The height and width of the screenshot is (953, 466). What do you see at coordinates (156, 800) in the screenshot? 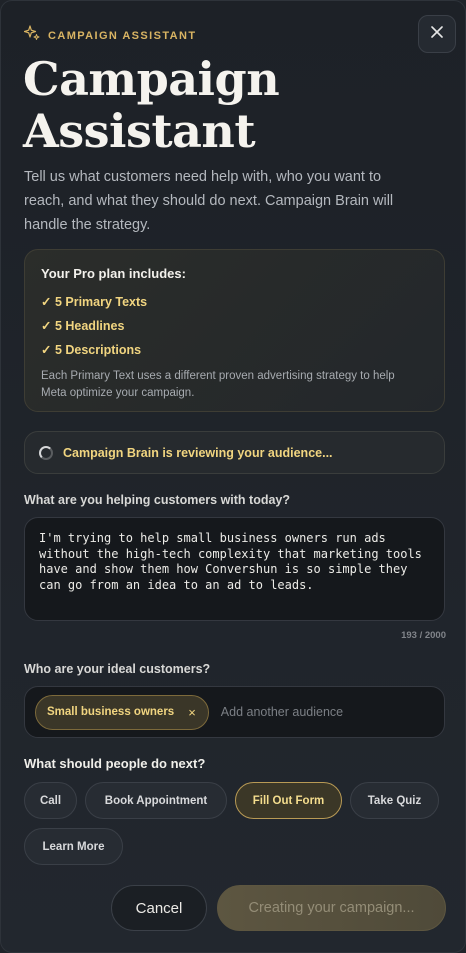
I see `cta-option-book-appointment: Book Appointment` at bounding box center [156, 800].